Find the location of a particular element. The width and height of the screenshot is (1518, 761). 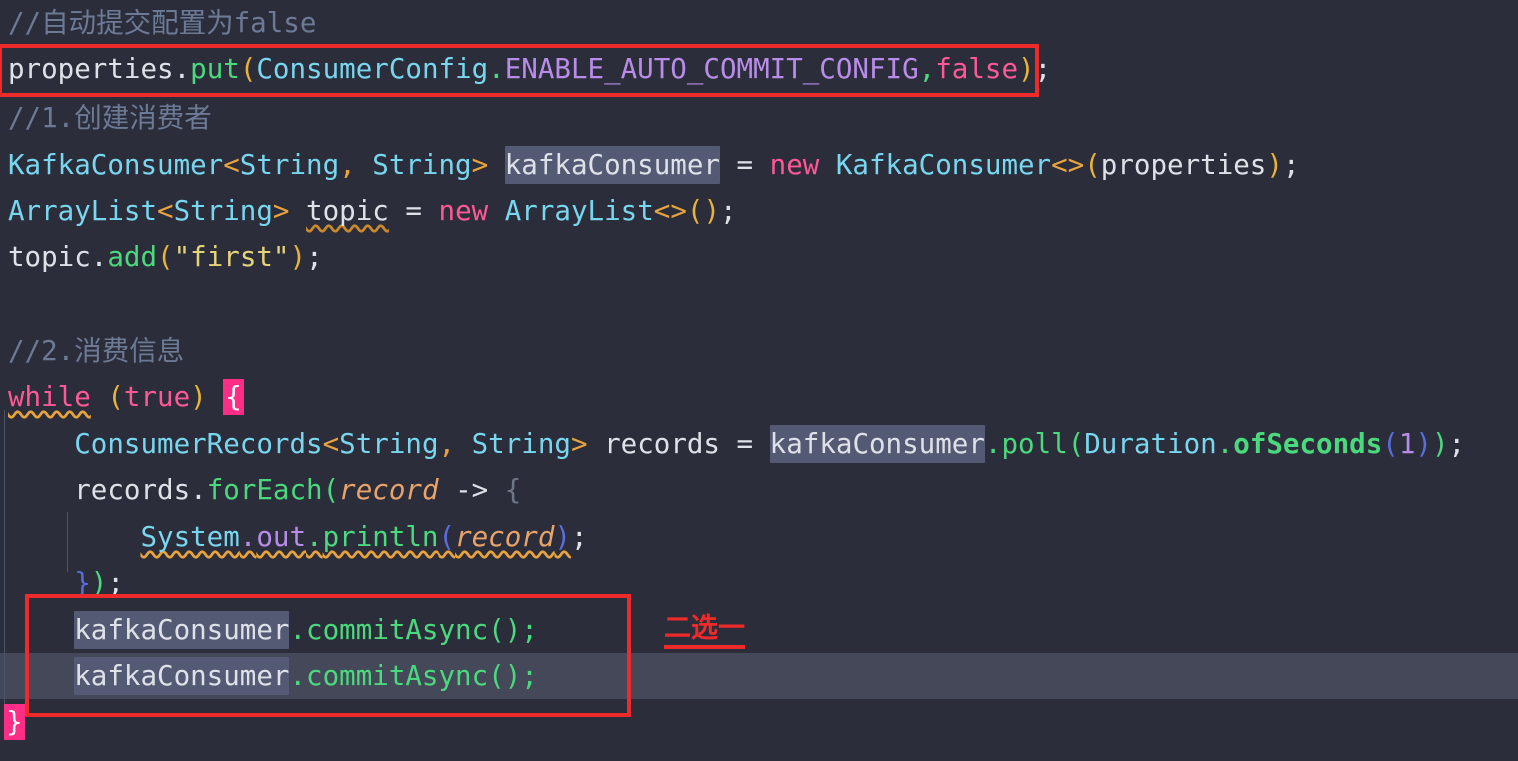

literal-false: false is located at coordinates (977, 69).